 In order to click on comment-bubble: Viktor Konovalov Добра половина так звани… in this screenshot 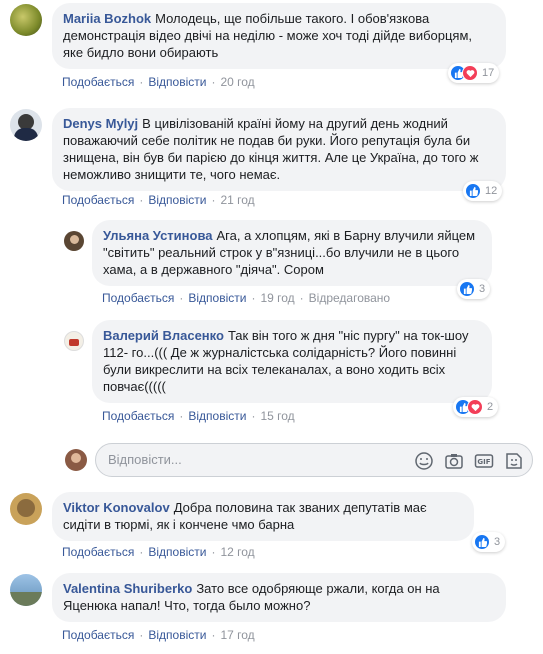, I will do `click(263, 516)`.